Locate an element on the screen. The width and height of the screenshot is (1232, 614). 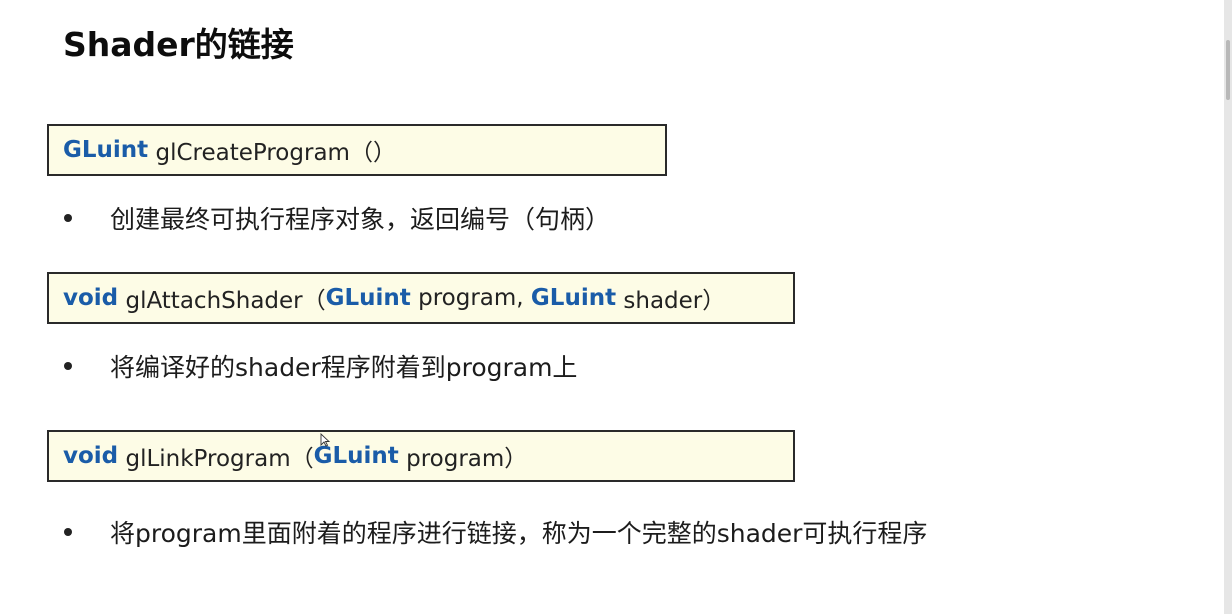
bullet-text: 创建最终可执行程序对象，返回编号（句柄） is located at coordinates (360, 219).